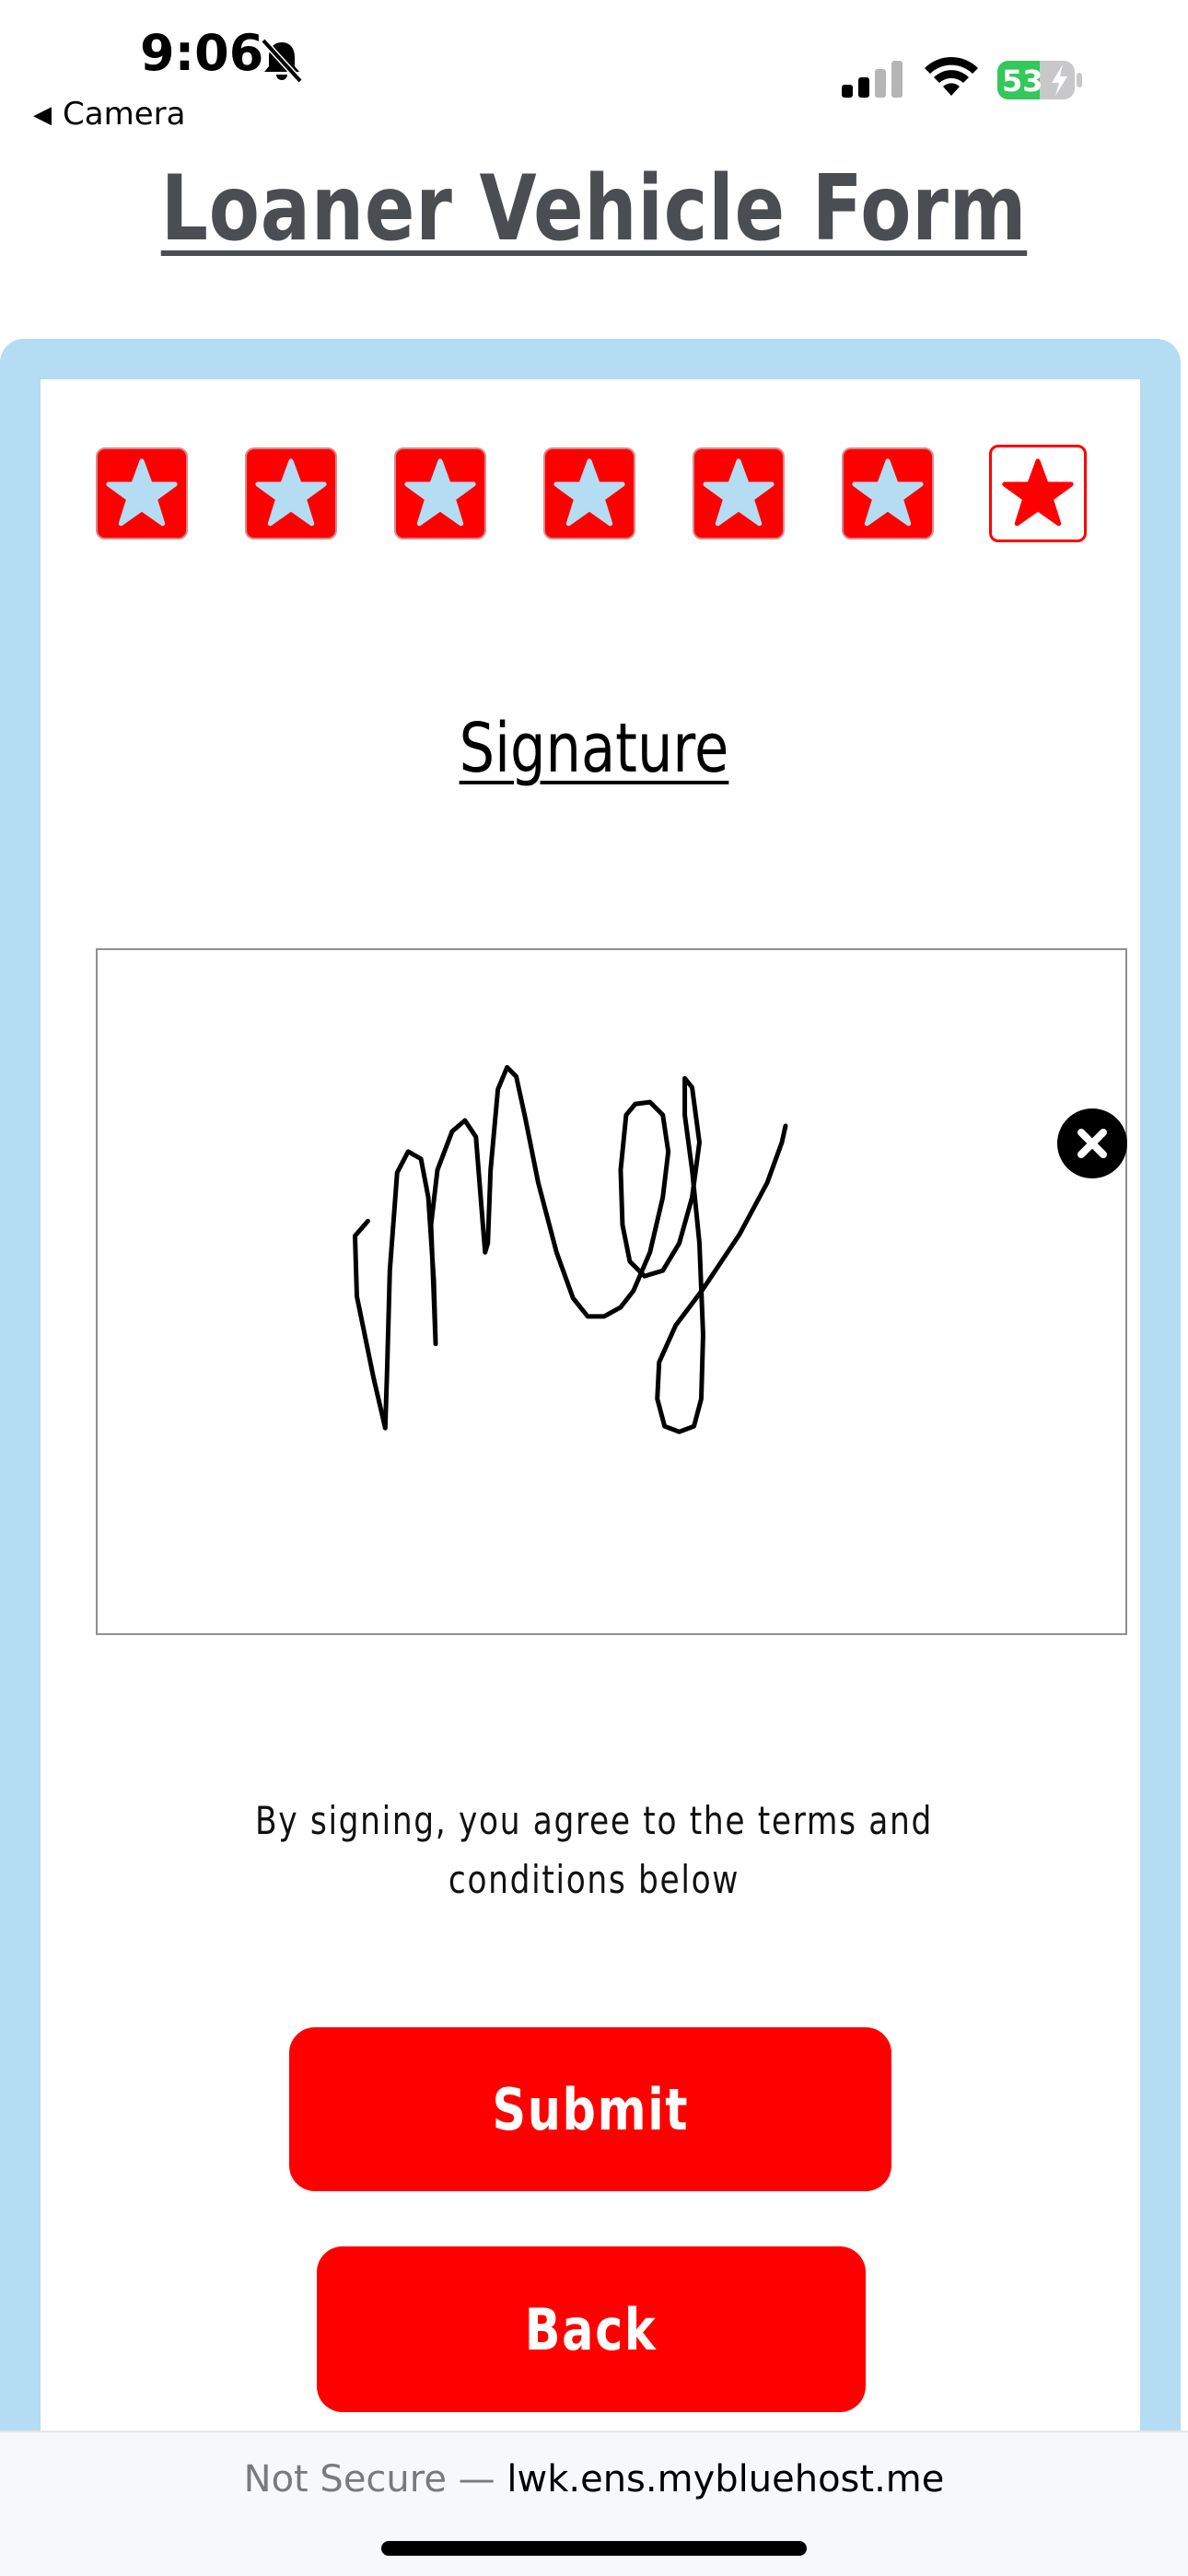  What do you see at coordinates (202, 53) in the screenshot?
I see `status-time: 9:06` at bounding box center [202, 53].